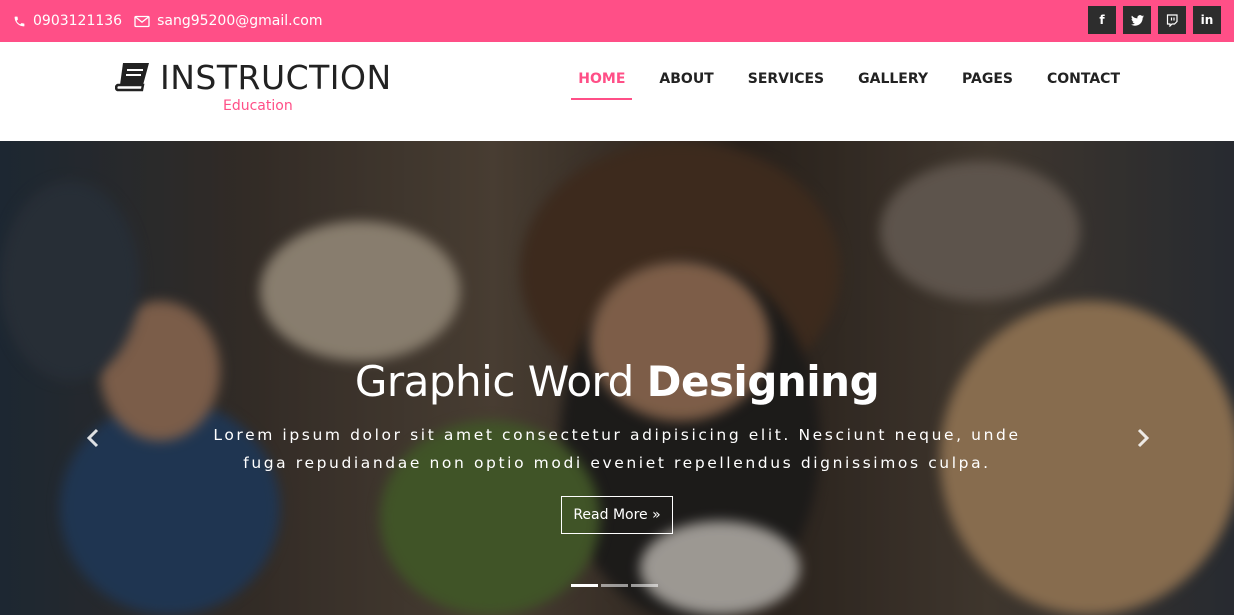  What do you see at coordinates (500, 381) in the screenshot?
I see `hero-title-light: Graphic Word` at bounding box center [500, 381].